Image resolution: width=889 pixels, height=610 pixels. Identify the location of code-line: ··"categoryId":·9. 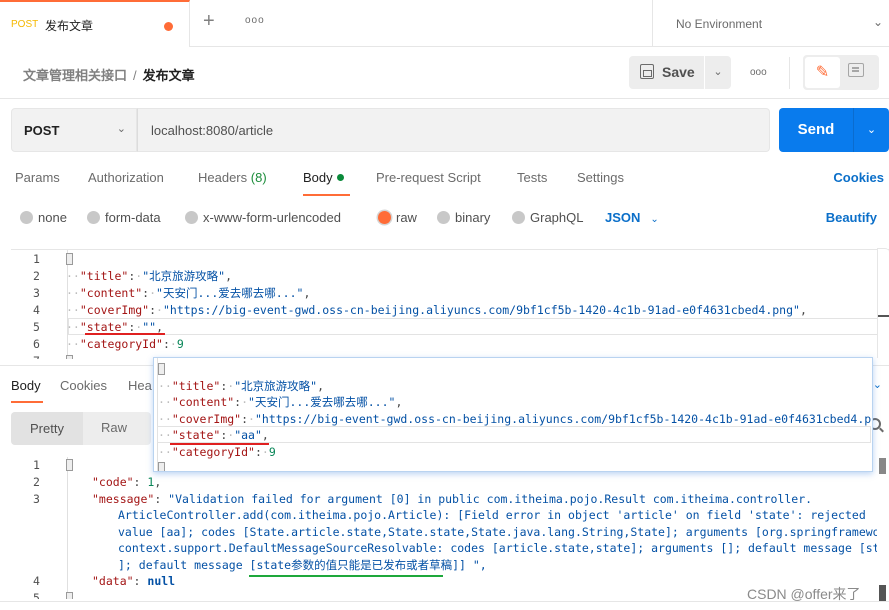
(217, 451).